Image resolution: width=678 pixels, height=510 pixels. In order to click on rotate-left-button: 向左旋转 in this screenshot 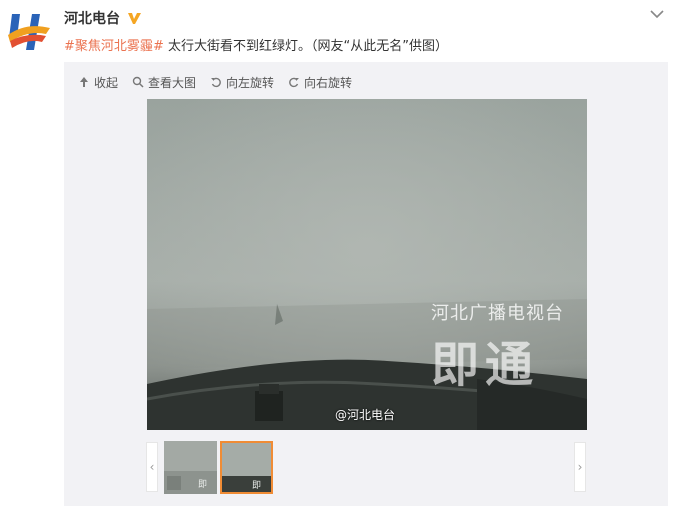, I will do `click(242, 82)`.